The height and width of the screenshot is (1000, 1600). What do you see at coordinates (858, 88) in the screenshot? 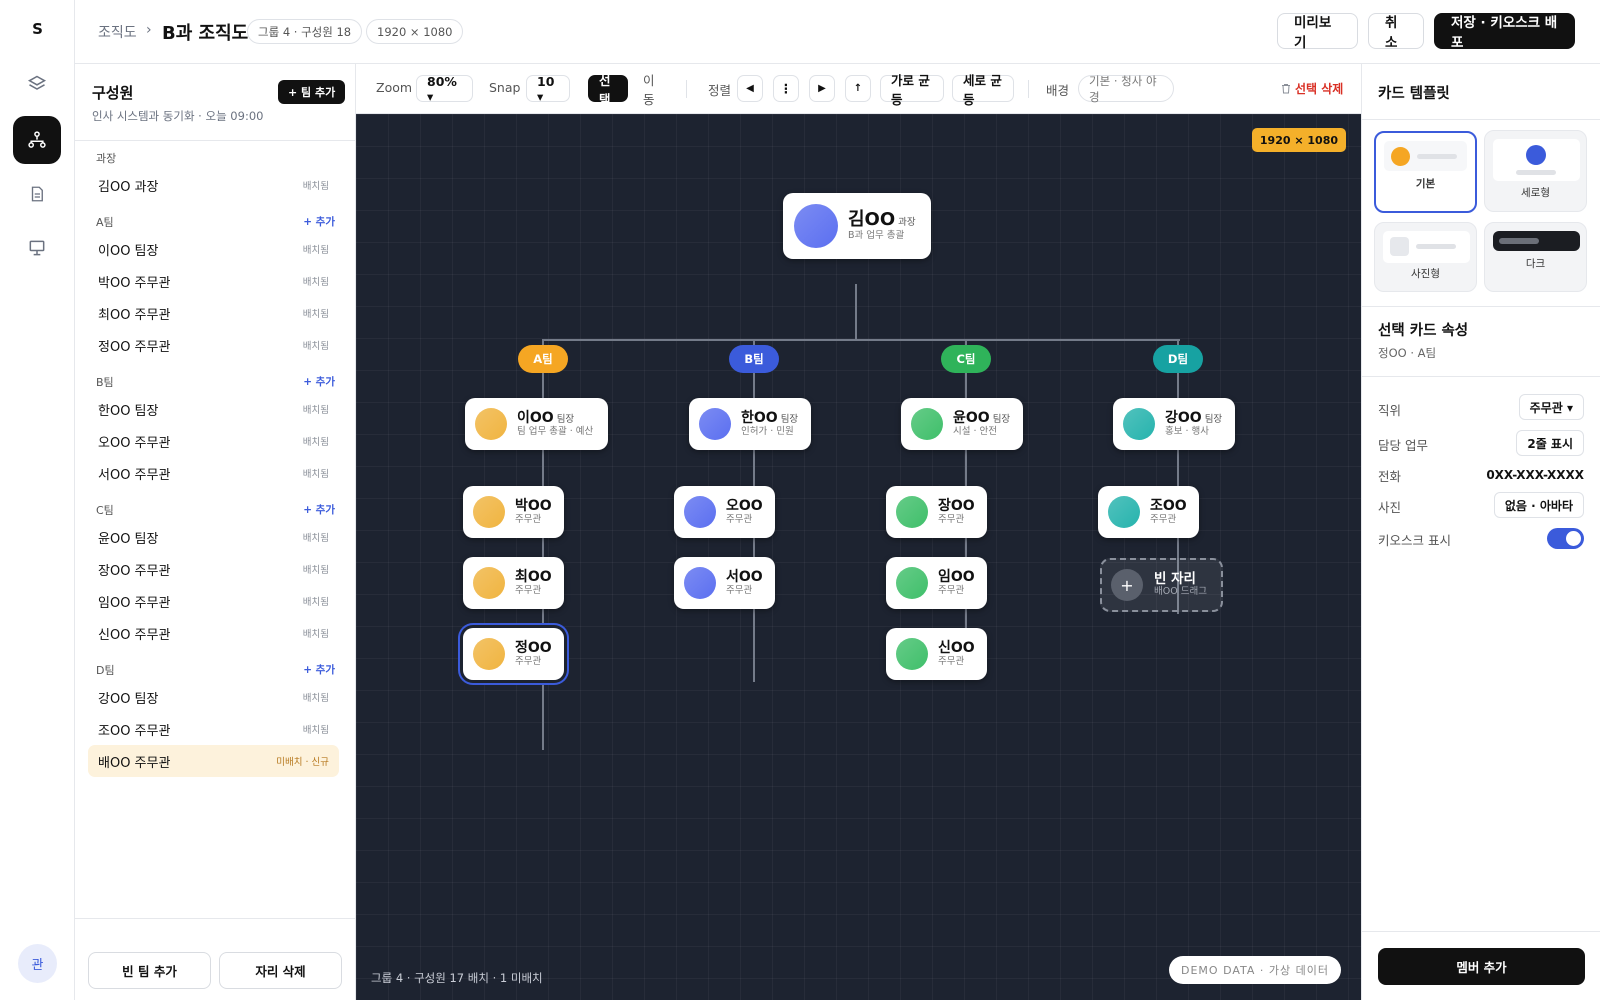
I see `align-top-button: ↑` at bounding box center [858, 88].